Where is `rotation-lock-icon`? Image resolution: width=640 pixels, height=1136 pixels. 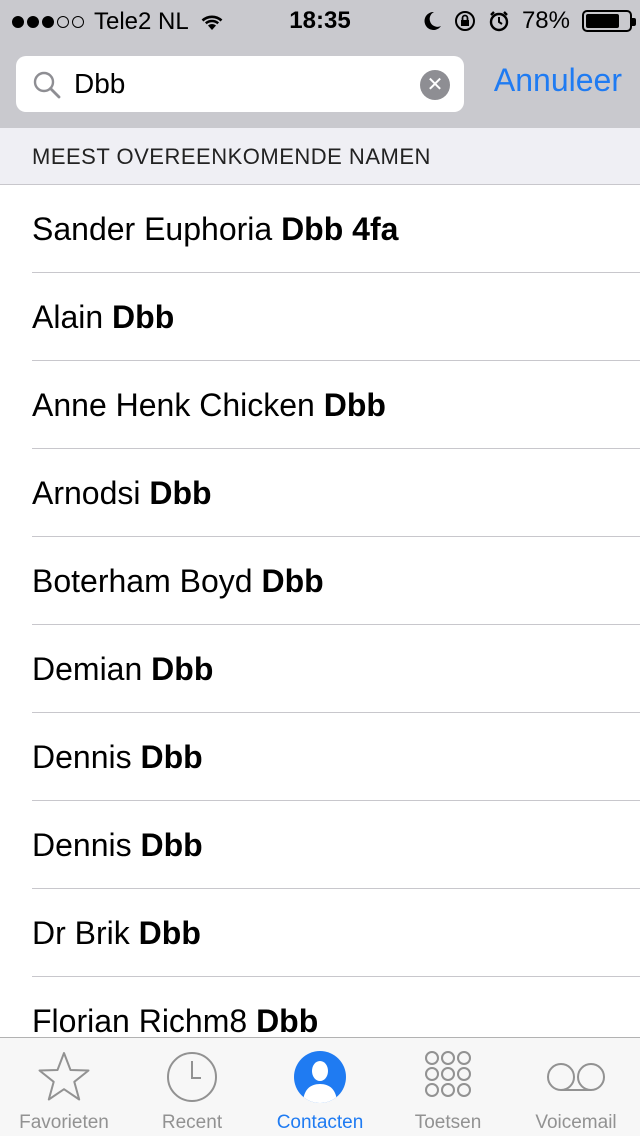
rotation-lock-icon is located at coordinates (464, 21).